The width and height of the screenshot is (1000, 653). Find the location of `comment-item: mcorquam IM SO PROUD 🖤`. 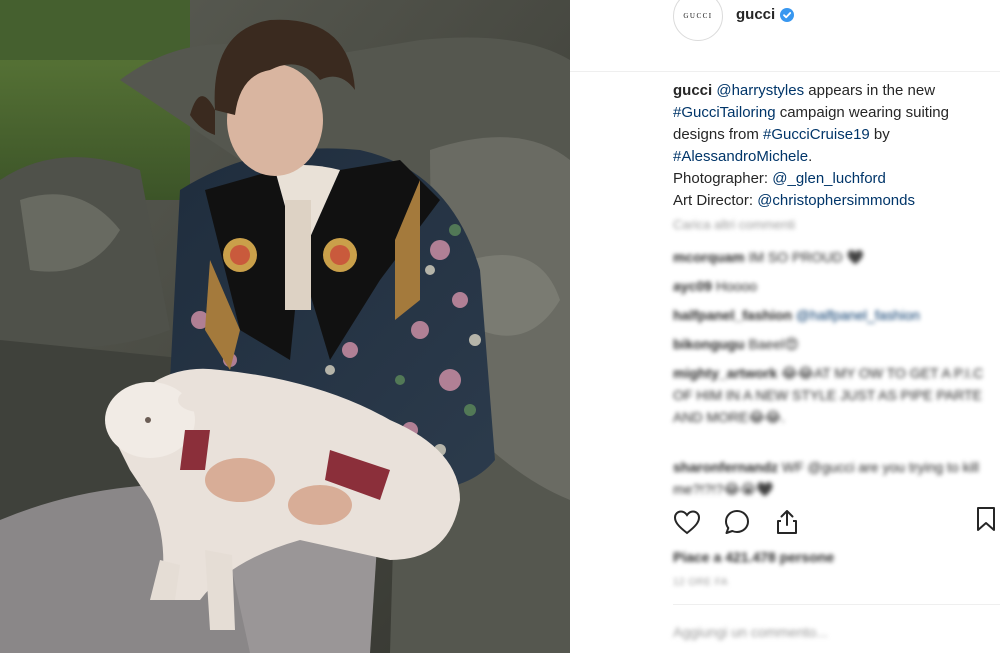

comment-item: mcorquam IM SO PROUD 🖤 is located at coordinates (833, 257).